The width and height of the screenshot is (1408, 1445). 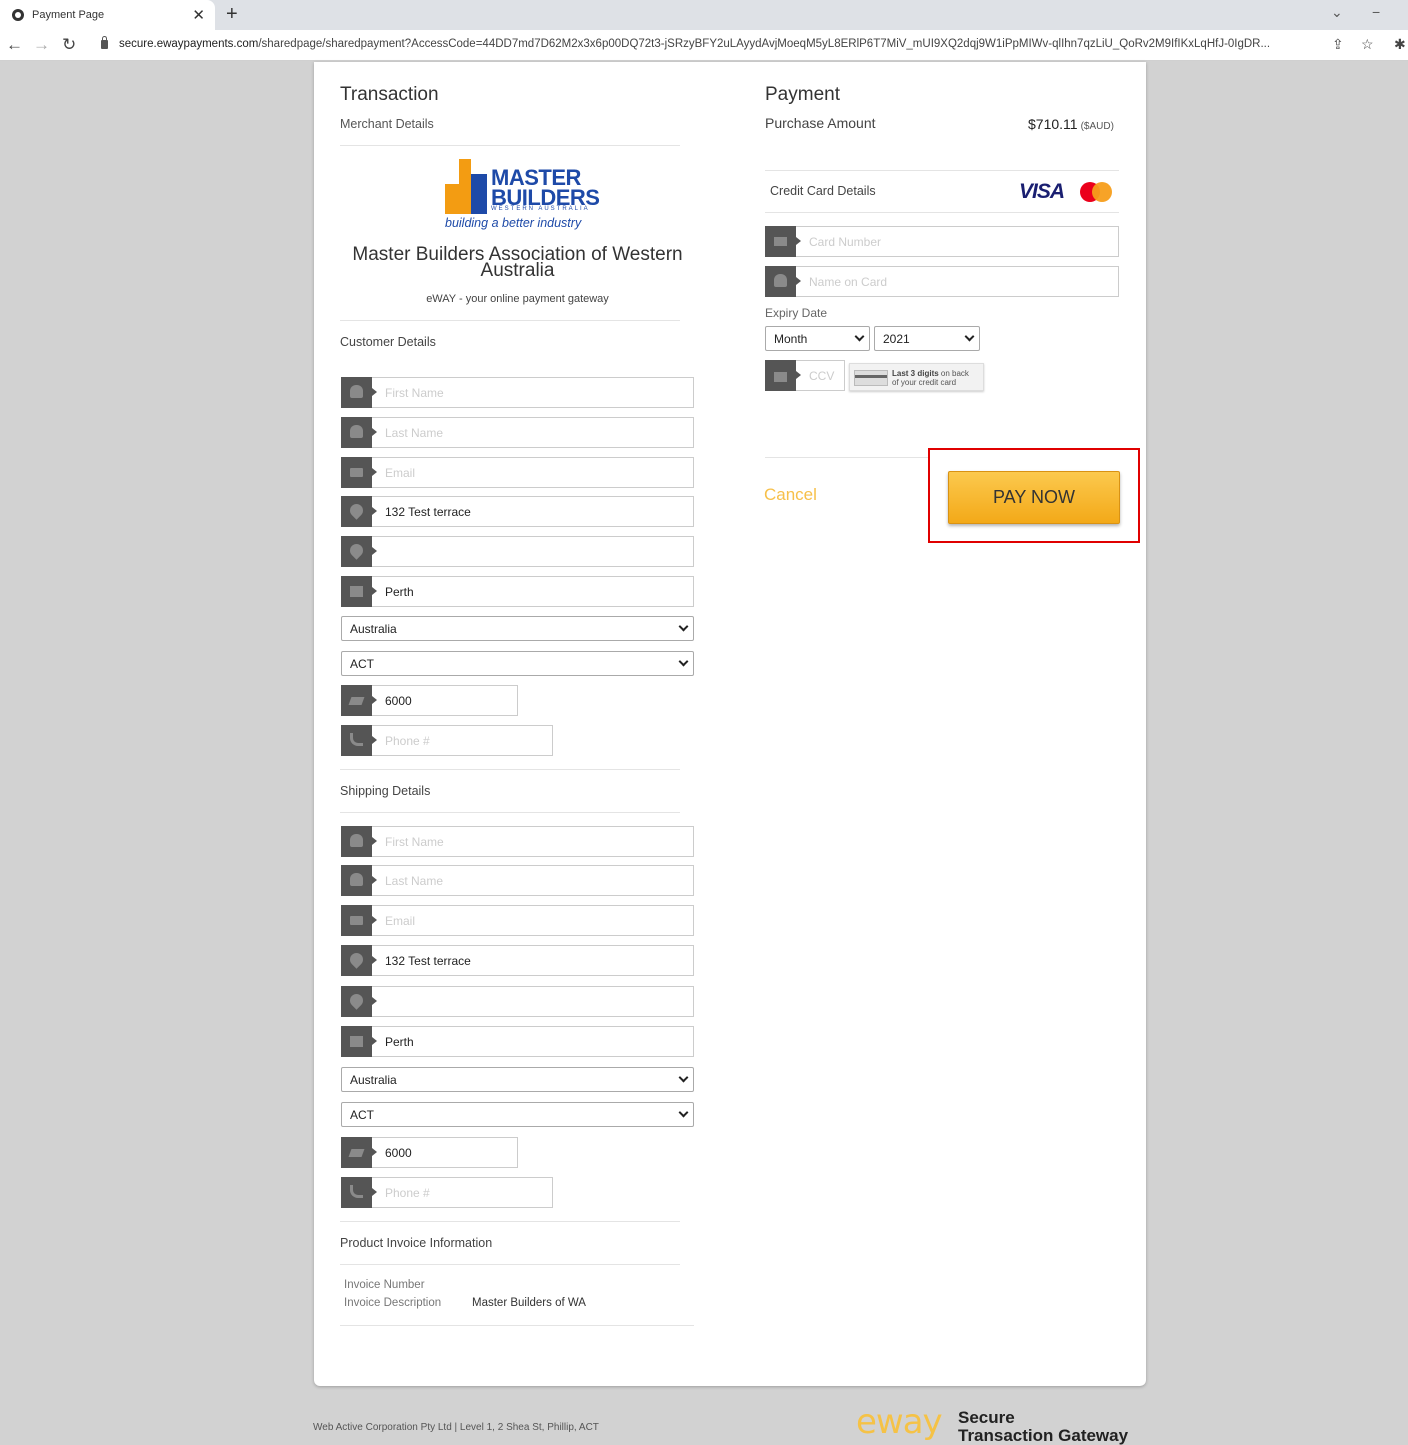 What do you see at coordinates (783, 241) in the screenshot?
I see `credit-card-icon` at bounding box center [783, 241].